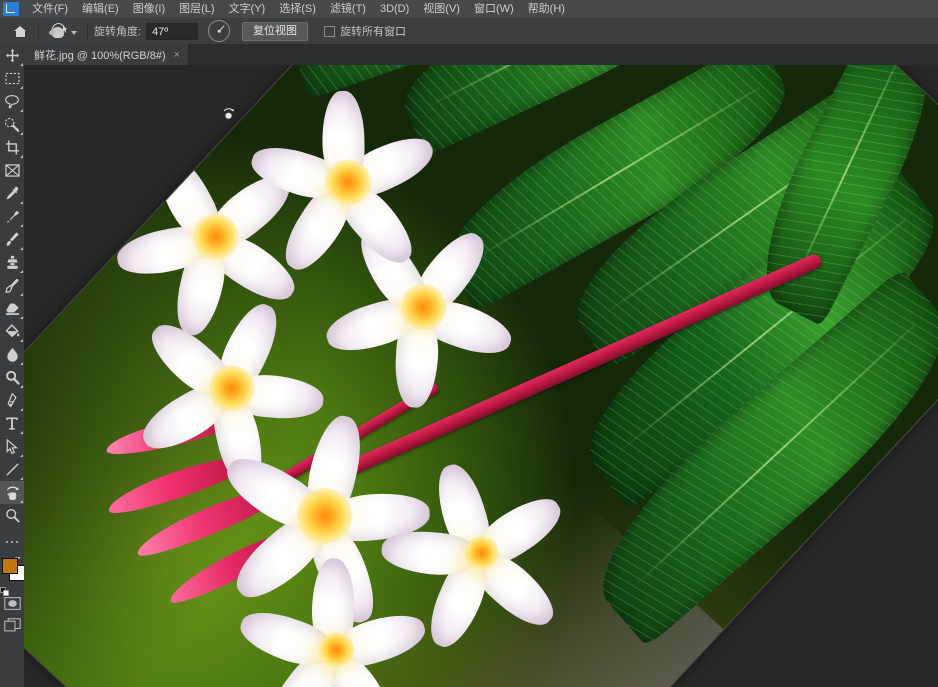 The height and width of the screenshot is (687, 938). I want to click on rotate-view-cursor, so click(228, 113).